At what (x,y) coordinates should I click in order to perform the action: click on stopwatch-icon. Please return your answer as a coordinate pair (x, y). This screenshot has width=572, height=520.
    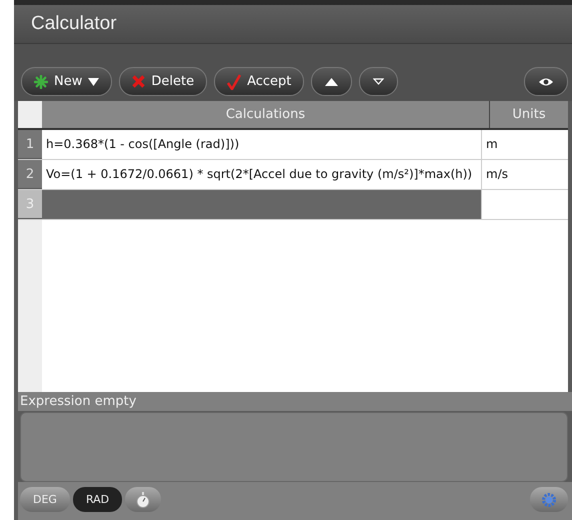
    Looking at the image, I should click on (143, 500).